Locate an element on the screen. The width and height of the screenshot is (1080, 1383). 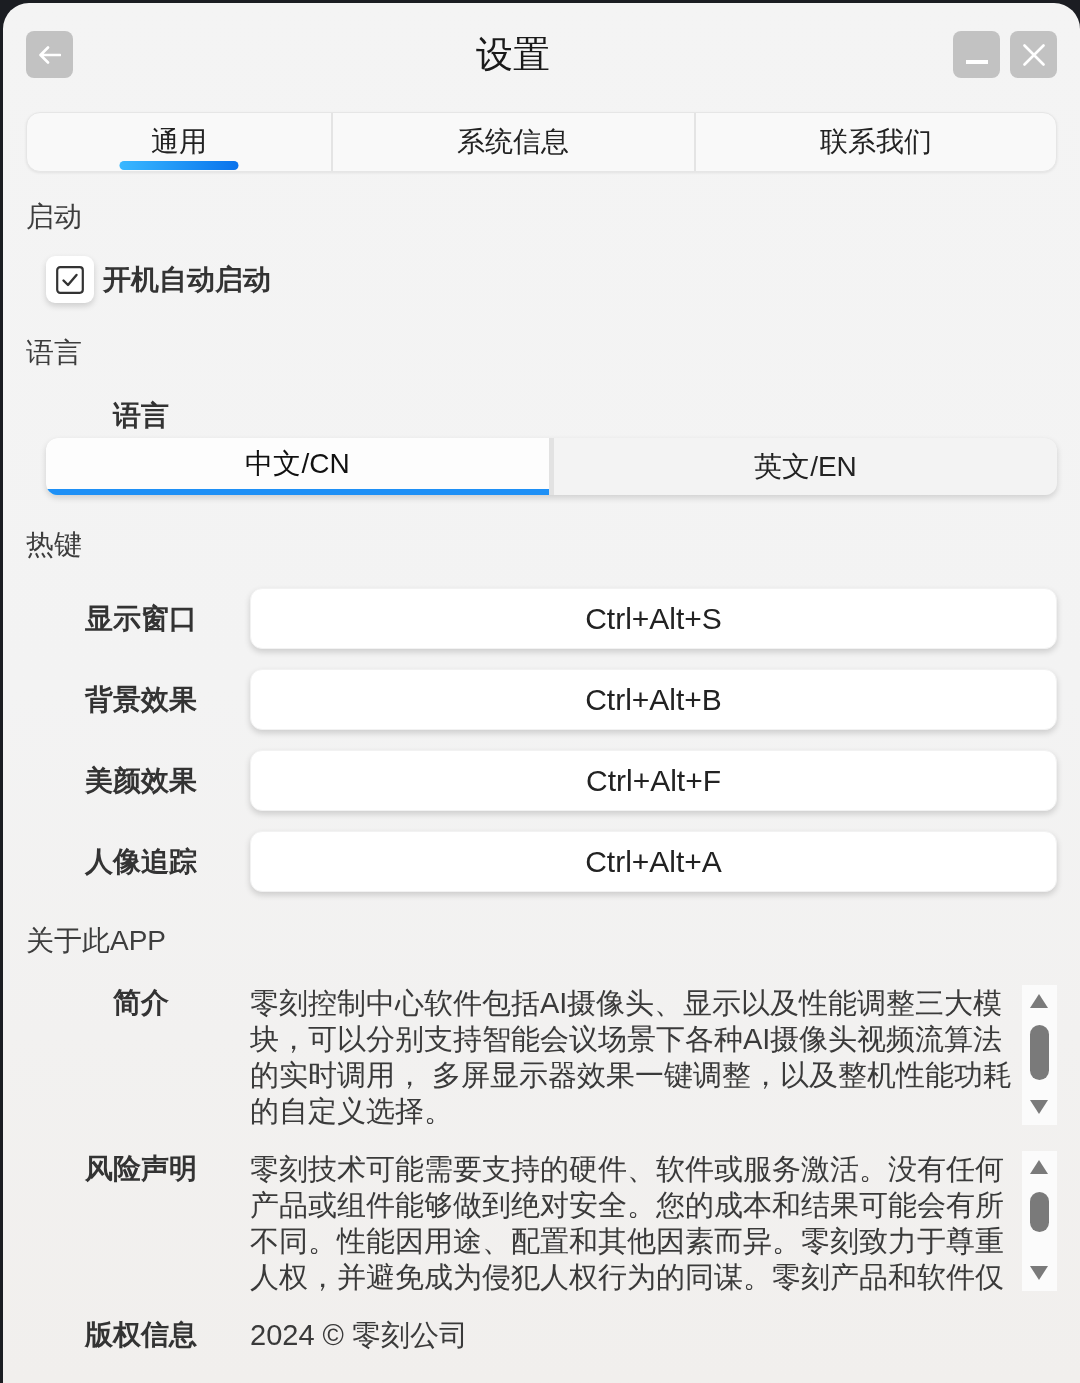
window-title: 设置 is located at coordinates (513, 55).